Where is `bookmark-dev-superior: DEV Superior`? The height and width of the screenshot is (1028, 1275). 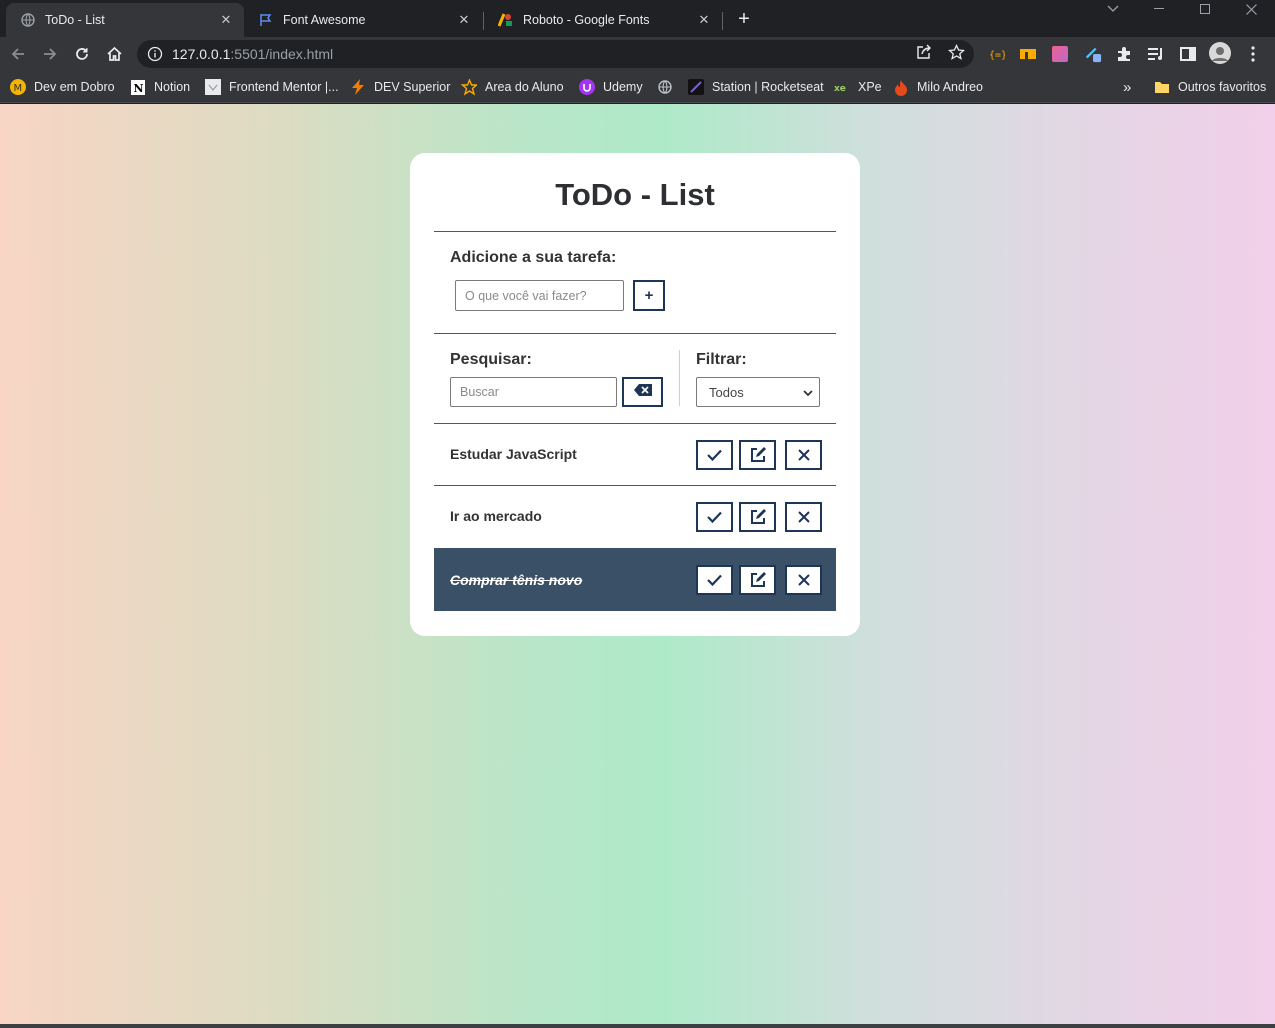
bookmark-dev-superior: DEV Superior is located at coordinates (400, 87).